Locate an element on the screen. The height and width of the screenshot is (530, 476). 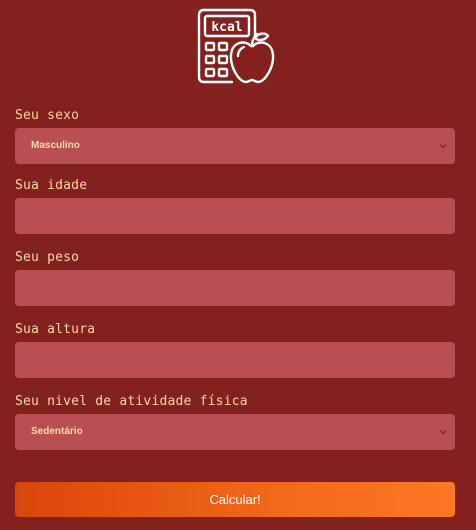
height-input-box is located at coordinates (235, 360).